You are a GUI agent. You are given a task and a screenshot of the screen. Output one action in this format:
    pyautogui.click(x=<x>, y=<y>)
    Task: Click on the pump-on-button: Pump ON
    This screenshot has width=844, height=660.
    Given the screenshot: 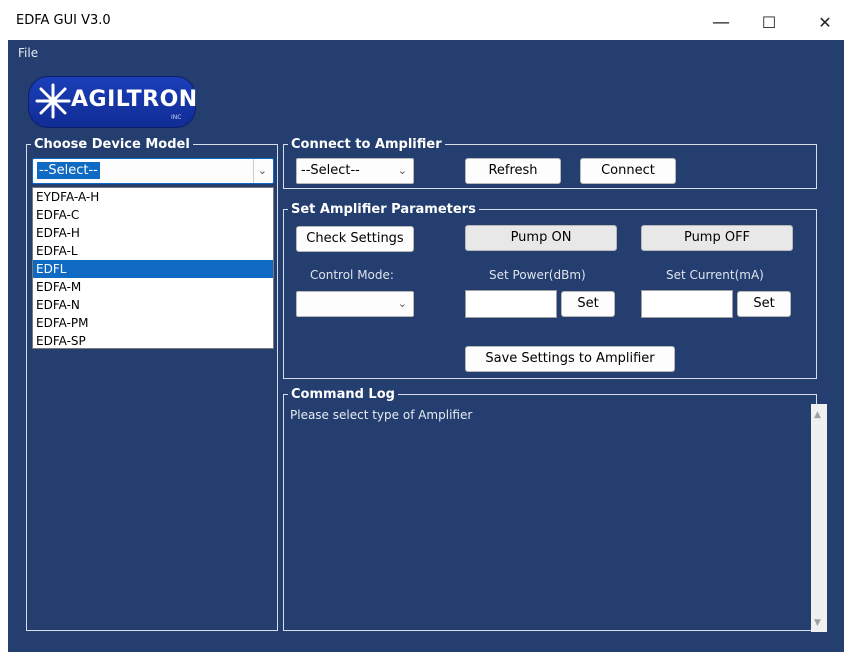 What is the action you would take?
    pyautogui.click(x=541, y=238)
    